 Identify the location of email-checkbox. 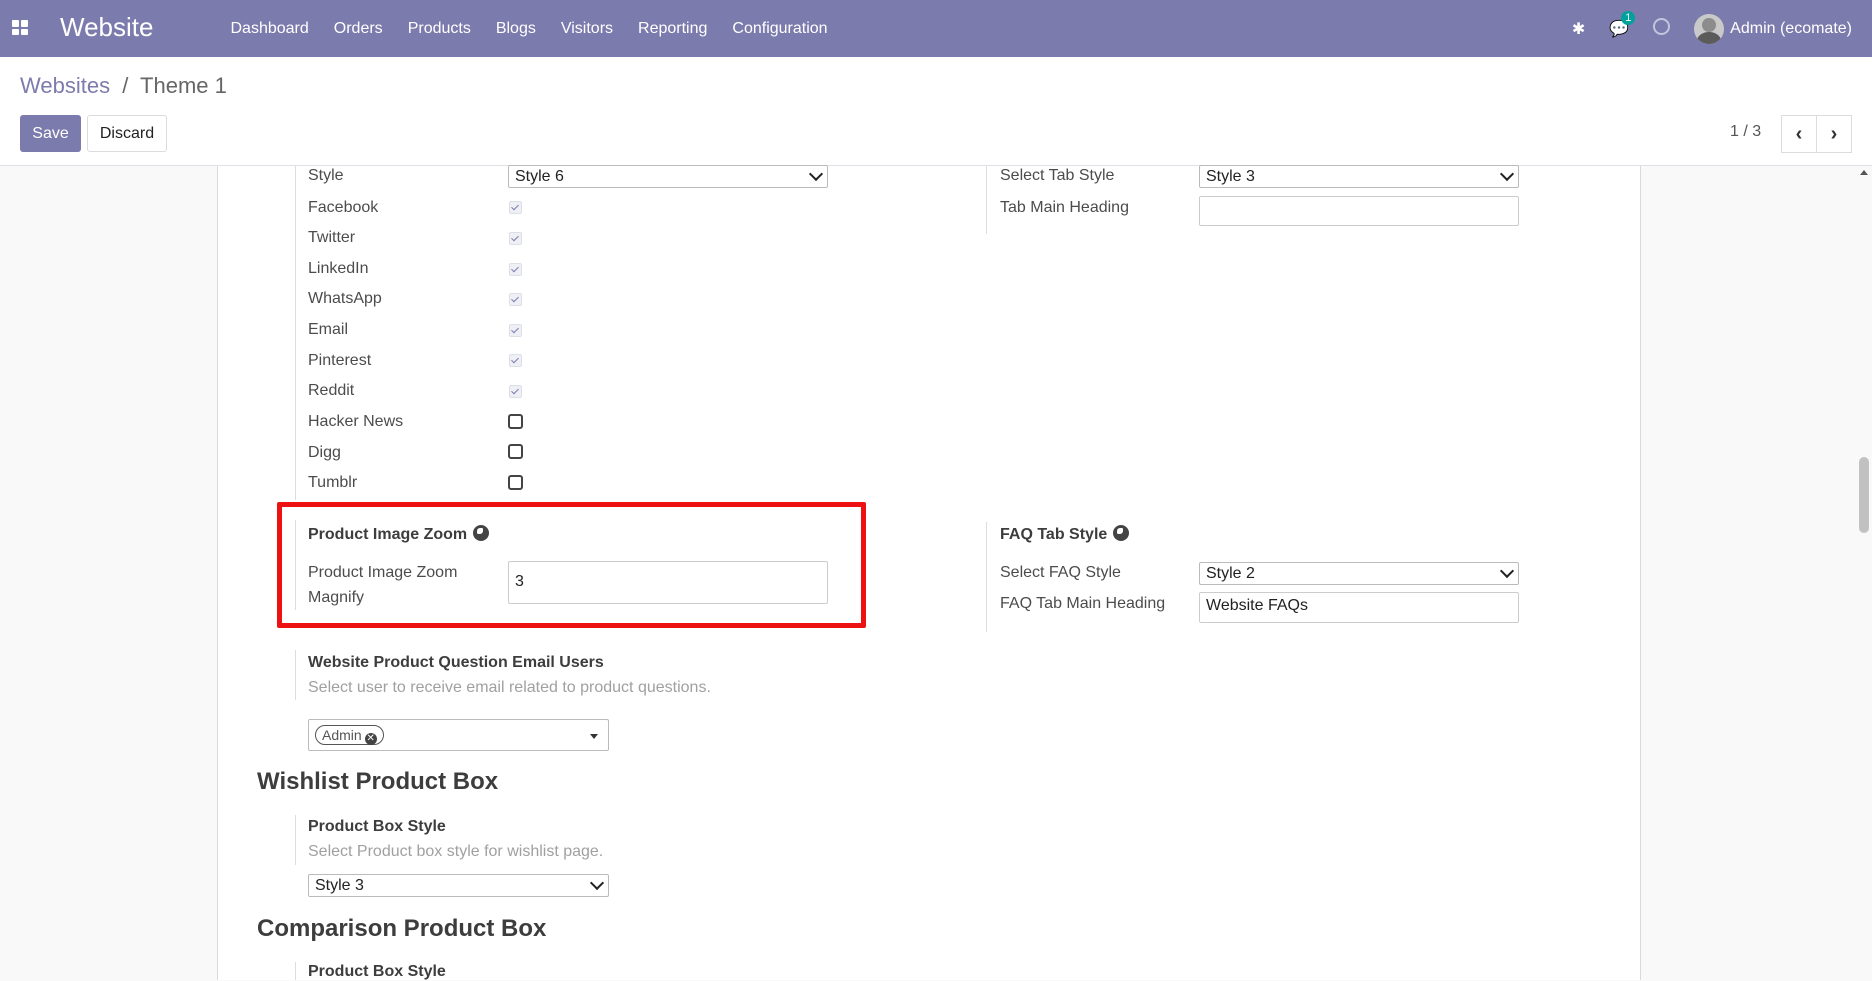
(515, 330).